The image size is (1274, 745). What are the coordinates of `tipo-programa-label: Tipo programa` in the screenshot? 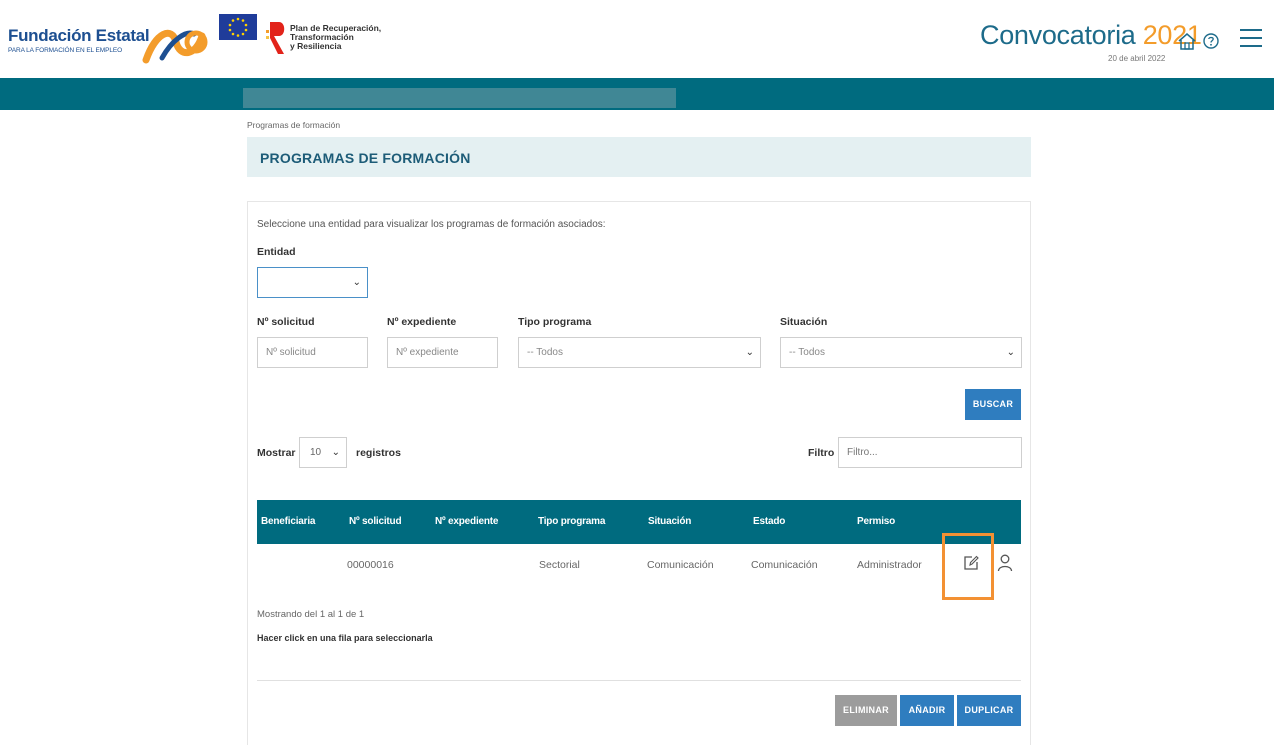 It's located at (555, 322).